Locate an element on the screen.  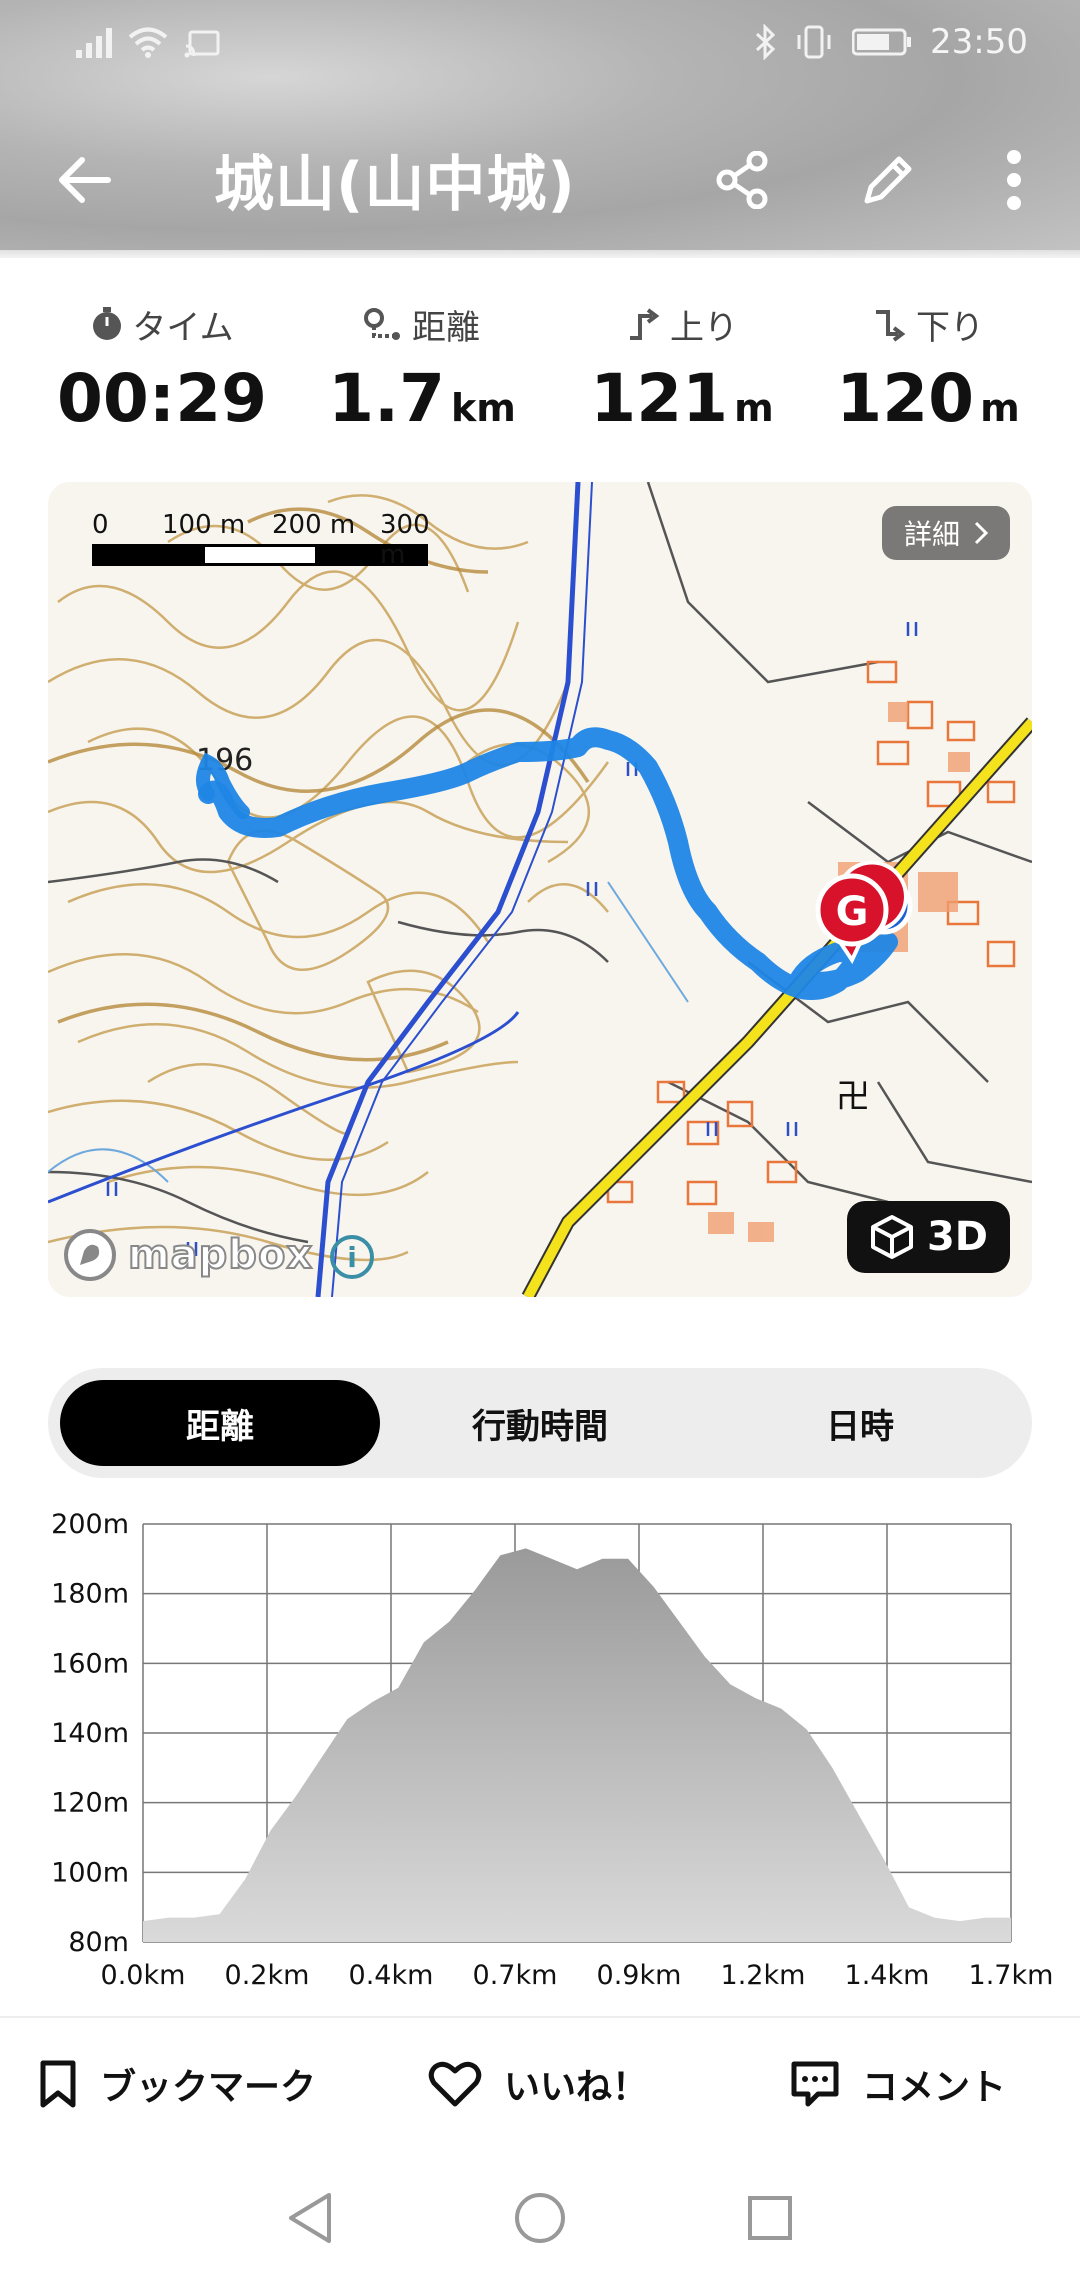
stat-ascent-value: 121 is located at coordinates (659, 398).